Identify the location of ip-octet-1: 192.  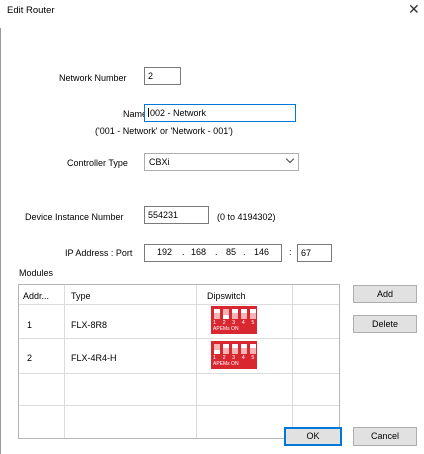
(165, 252).